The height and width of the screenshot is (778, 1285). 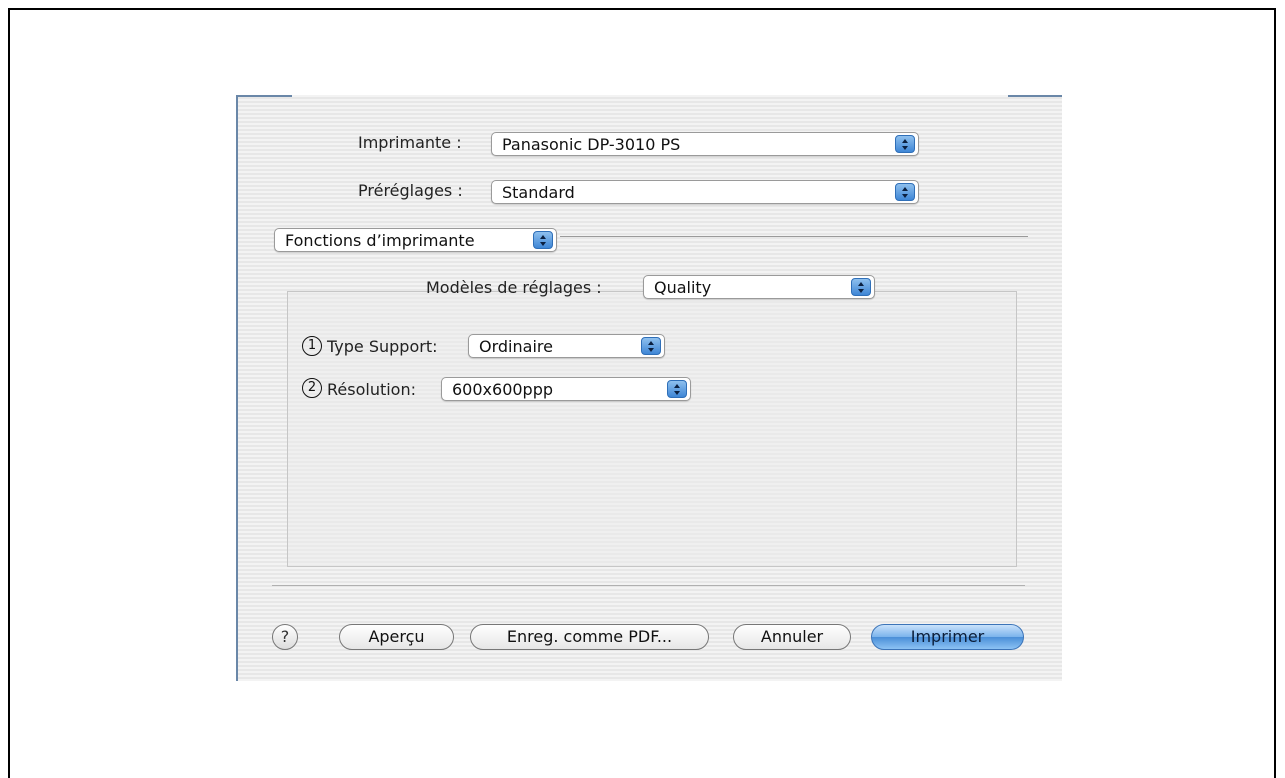 What do you see at coordinates (648, 585) in the screenshot?
I see `bottom-separator` at bounding box center [648, 585].